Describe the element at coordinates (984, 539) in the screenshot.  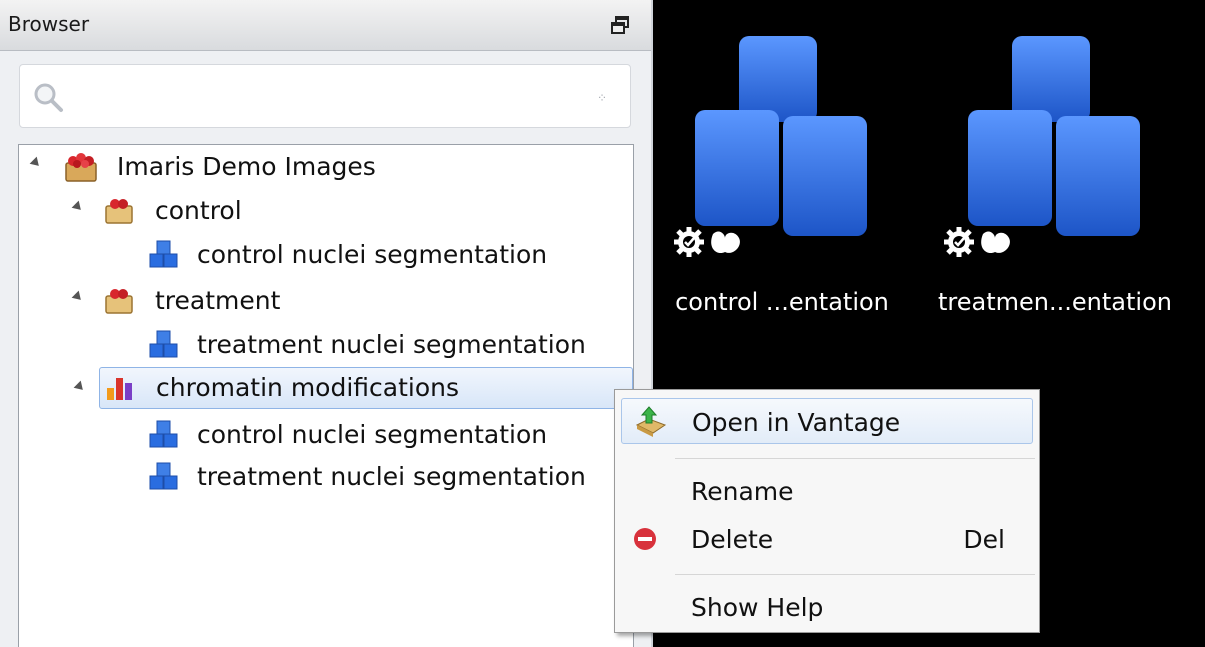
I see `menu-item-shortcut: Del` at that location.